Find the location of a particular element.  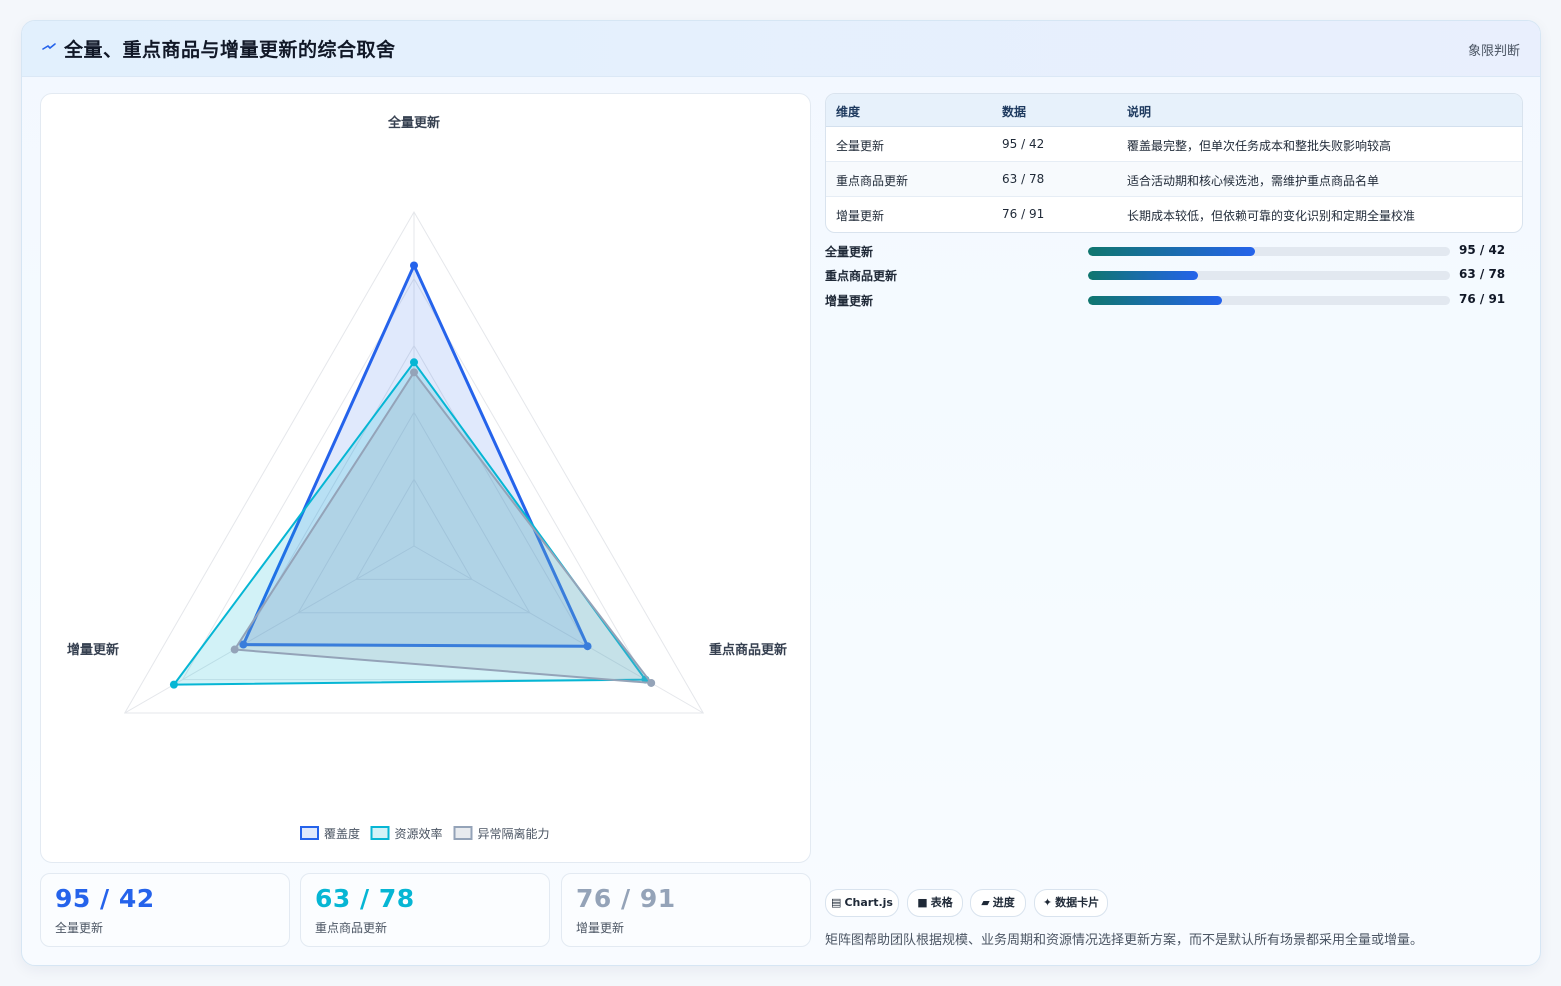

chip-progress: ▰ 进度 is located at coordinates (998, 903).